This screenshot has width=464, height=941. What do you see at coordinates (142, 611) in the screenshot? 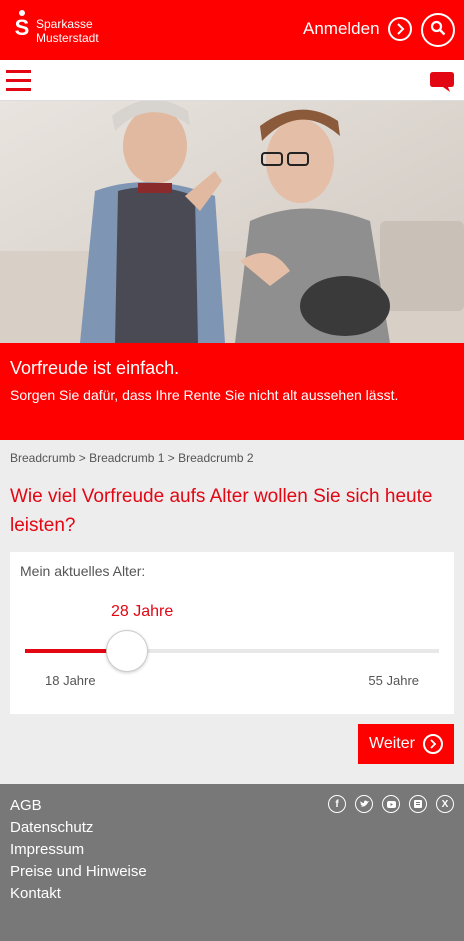
I see `age-current-value: 28 Jahre` at bounding box center [142, 611].